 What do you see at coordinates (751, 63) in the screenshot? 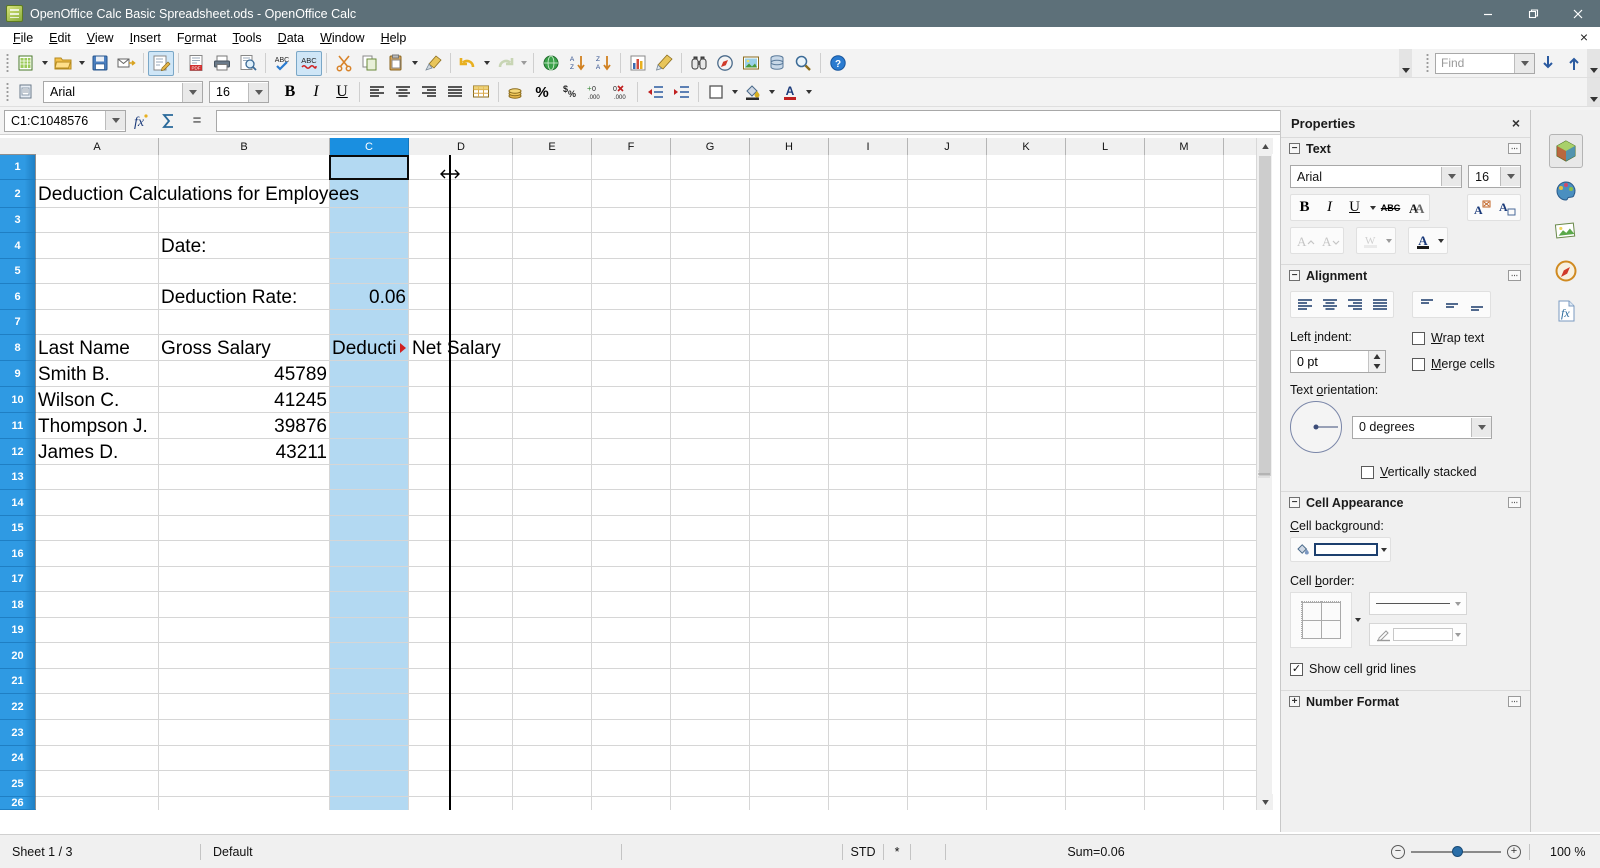
I see `picture-icon` at bounding box center [751, 63].